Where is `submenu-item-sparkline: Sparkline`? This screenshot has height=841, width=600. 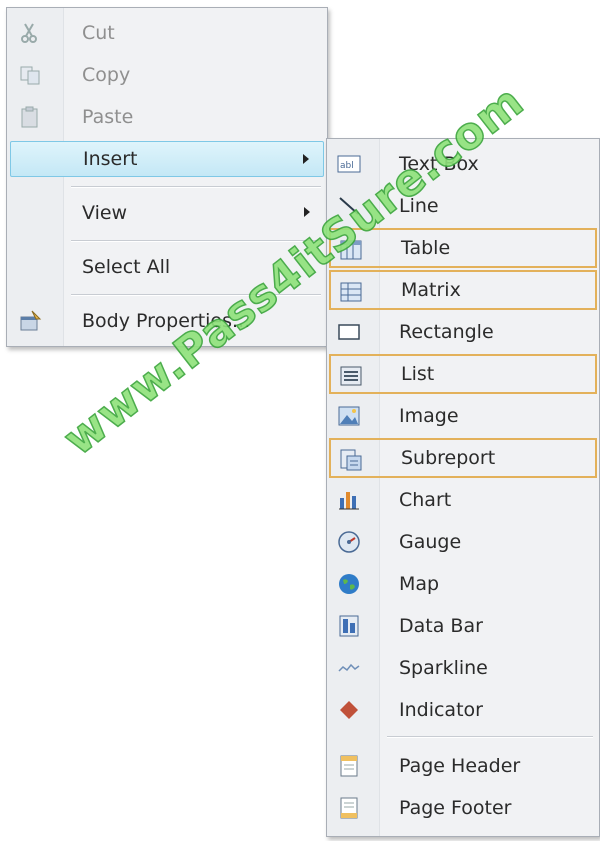 submenu-item-sparkline: Sparkline is located at coordinates (463, 668).